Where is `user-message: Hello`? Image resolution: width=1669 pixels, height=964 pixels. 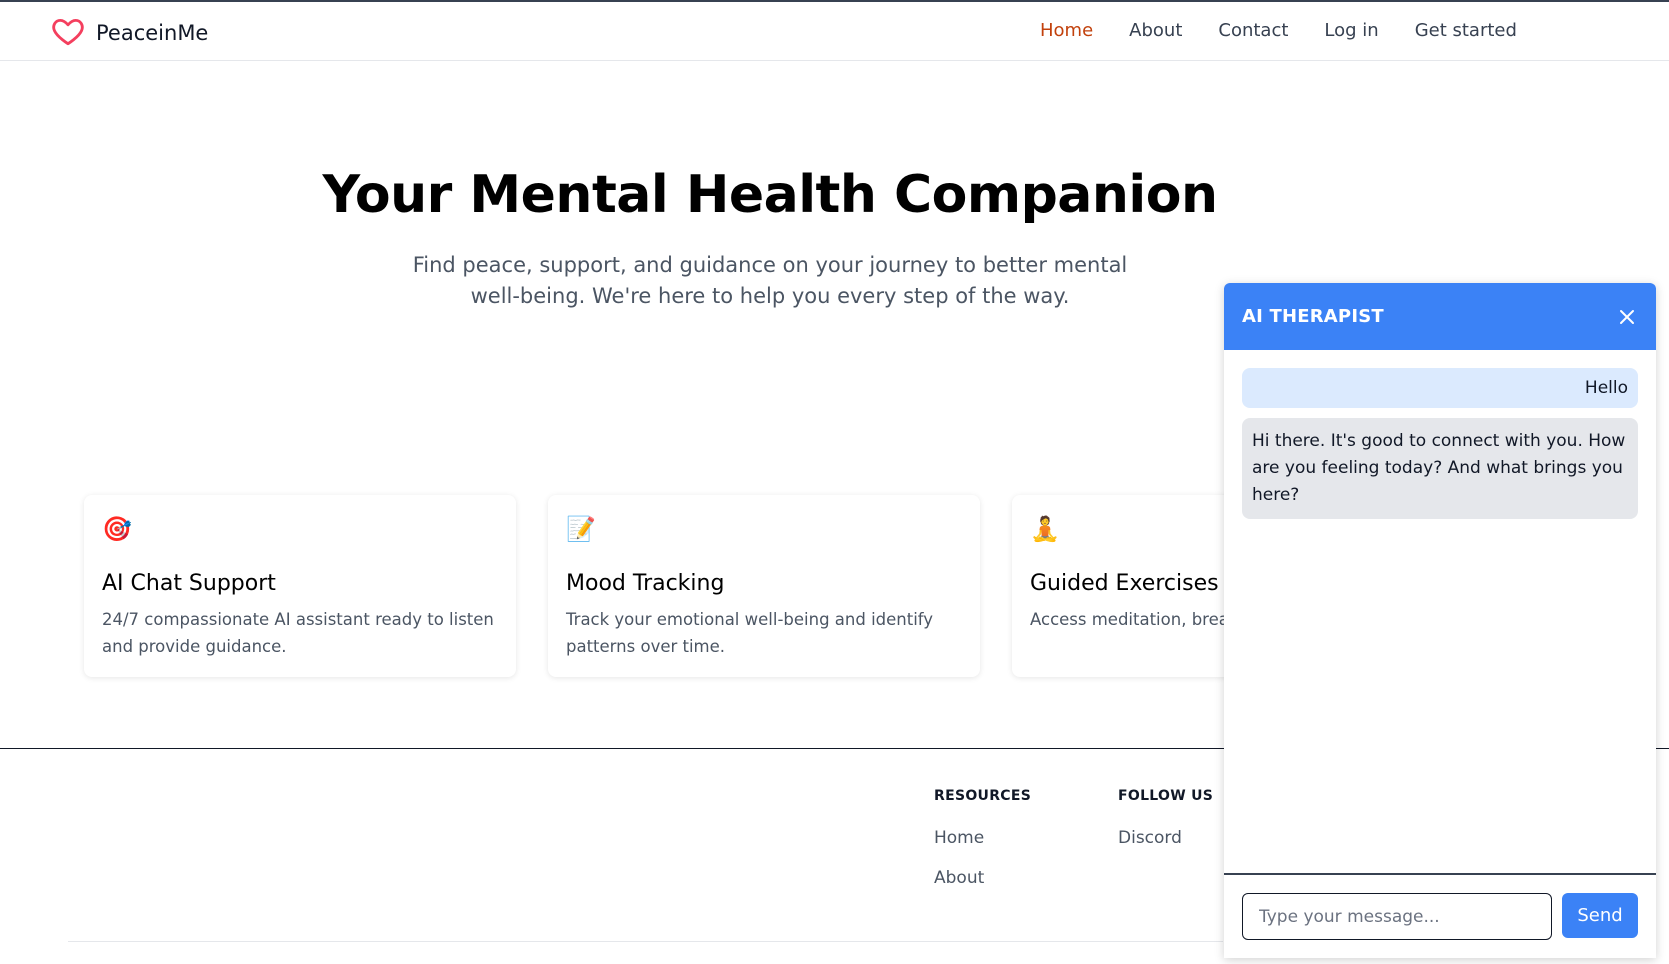 user-message: Hello is located at coordinates (1440, 388).